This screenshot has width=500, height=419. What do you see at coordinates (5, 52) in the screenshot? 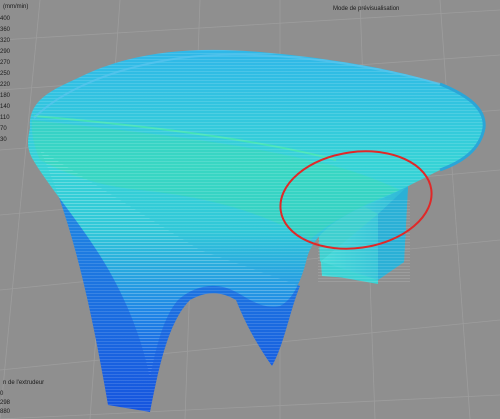
I see `speed-legend-value: 290` at bounding box center [5, 52].